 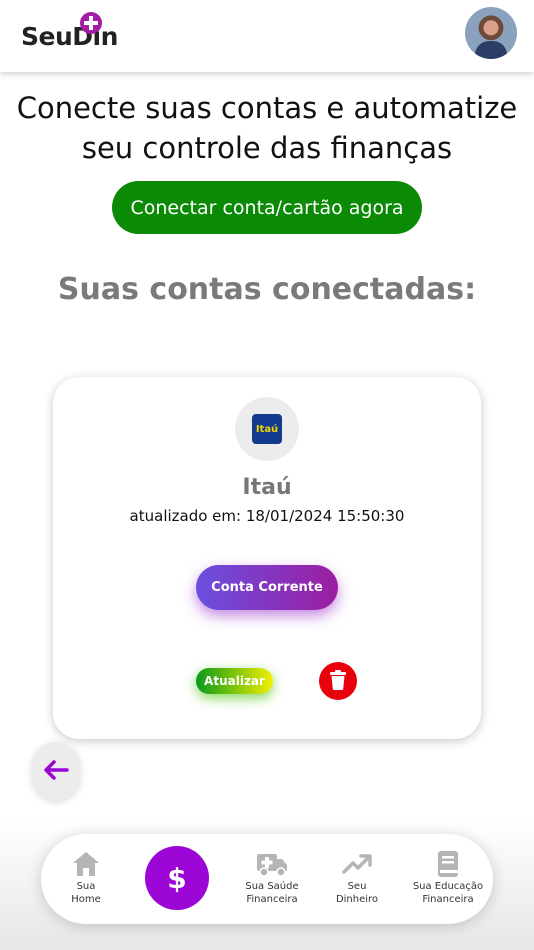 I want to click on nav-item-money: $, so click(x=177, y=878).